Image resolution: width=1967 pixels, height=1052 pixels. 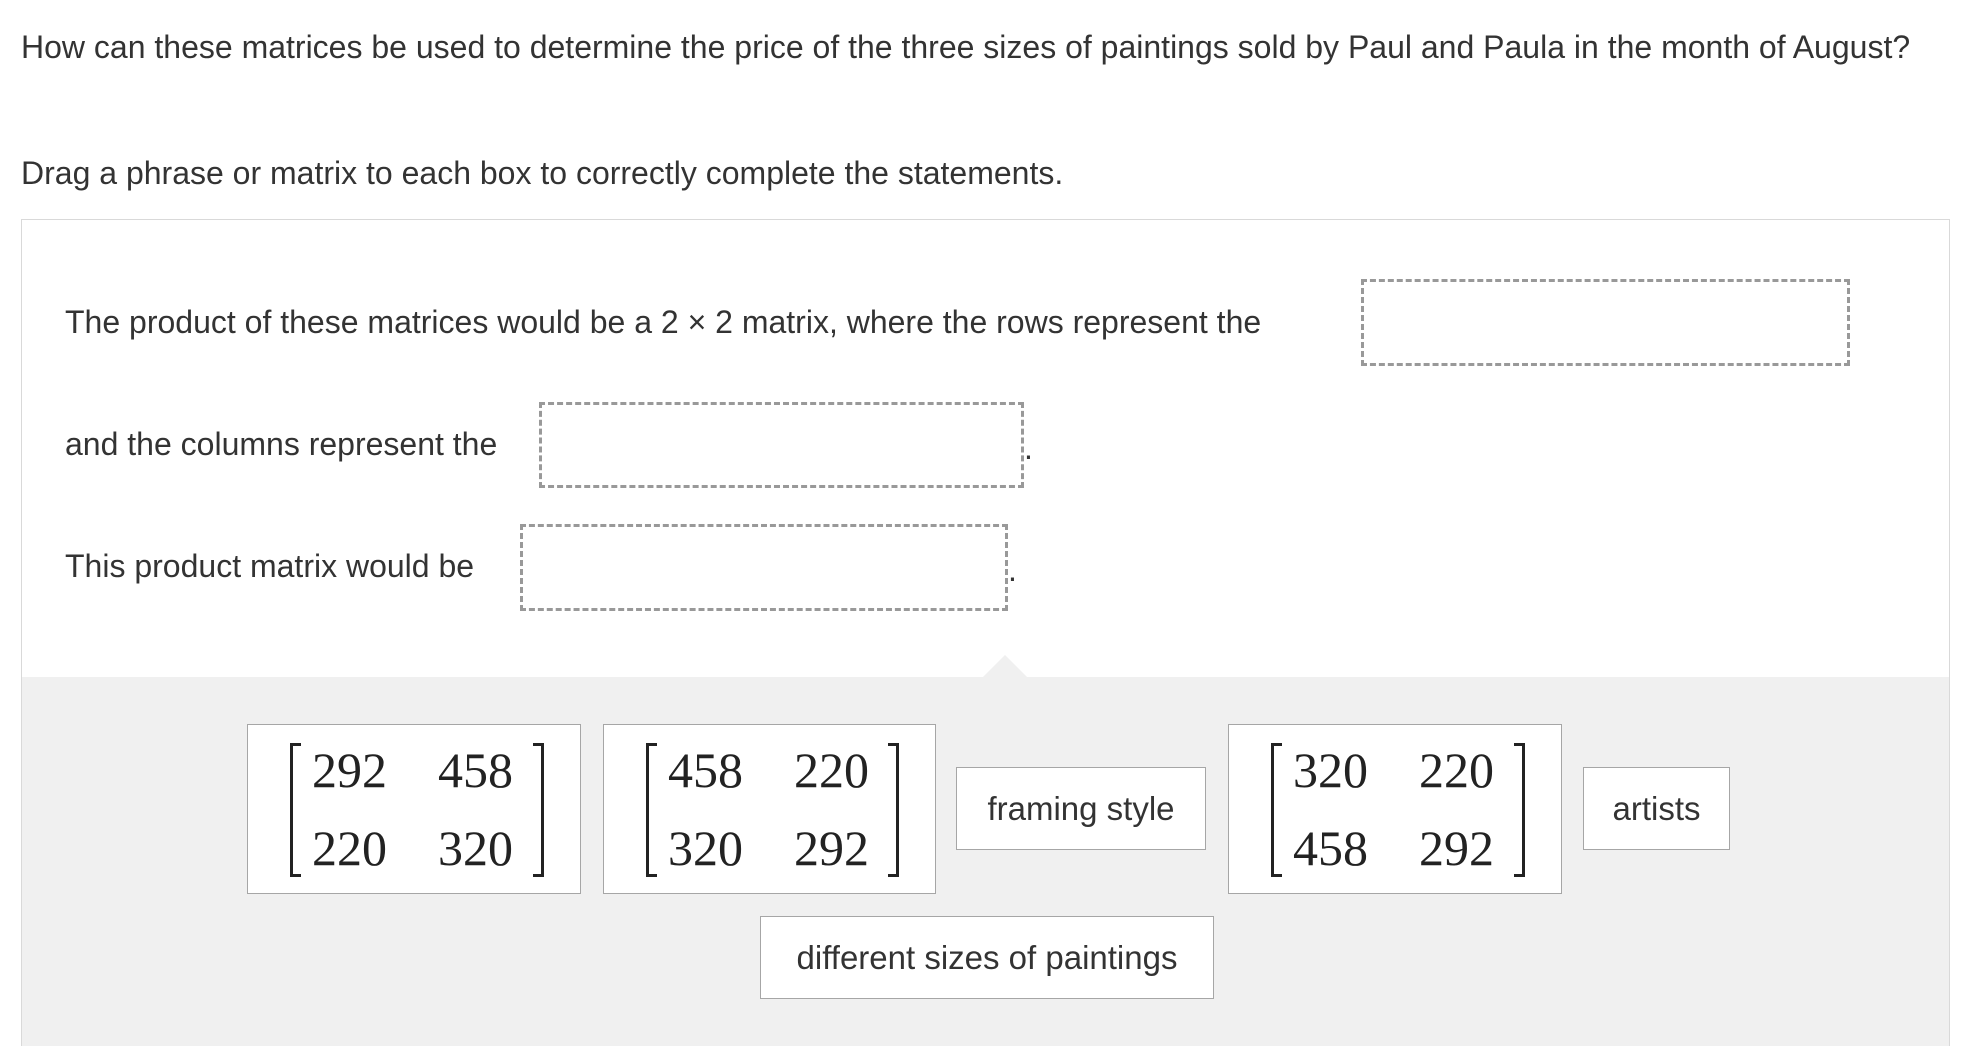 I want to click on phrase-tile-framing-style: framing style, so click(x=1081, y=808).